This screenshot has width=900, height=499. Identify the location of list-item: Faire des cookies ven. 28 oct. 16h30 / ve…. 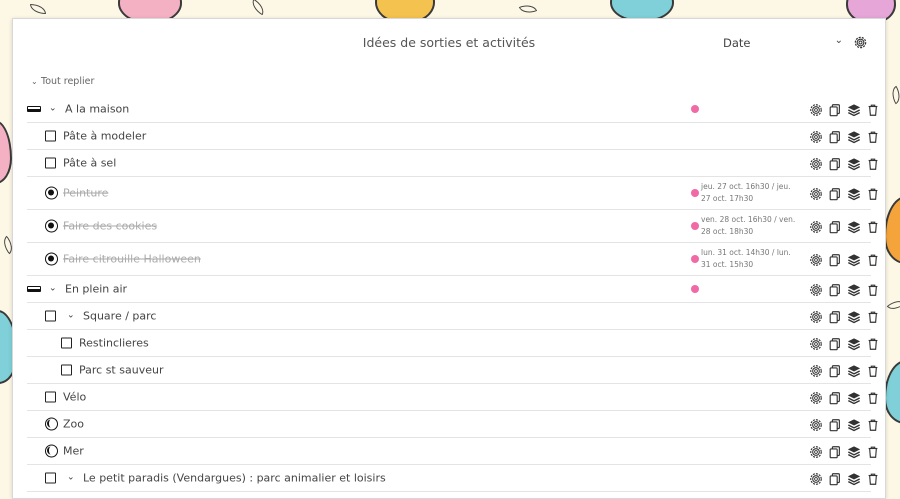
(452, 226).